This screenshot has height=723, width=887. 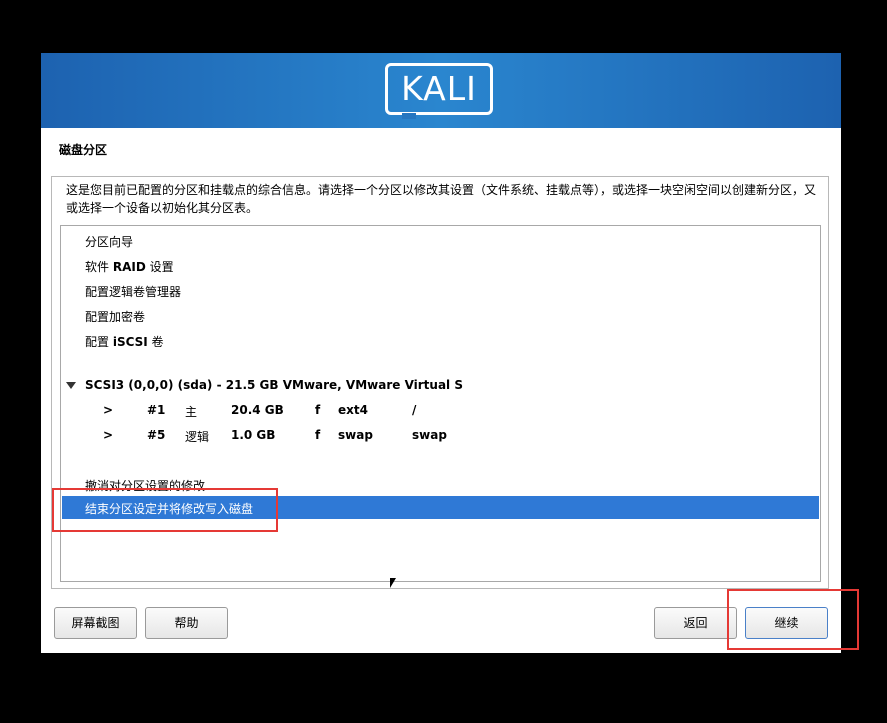 I want to click on menu-item-partition-wizard: 分区向导, so click(x=109, y=241).